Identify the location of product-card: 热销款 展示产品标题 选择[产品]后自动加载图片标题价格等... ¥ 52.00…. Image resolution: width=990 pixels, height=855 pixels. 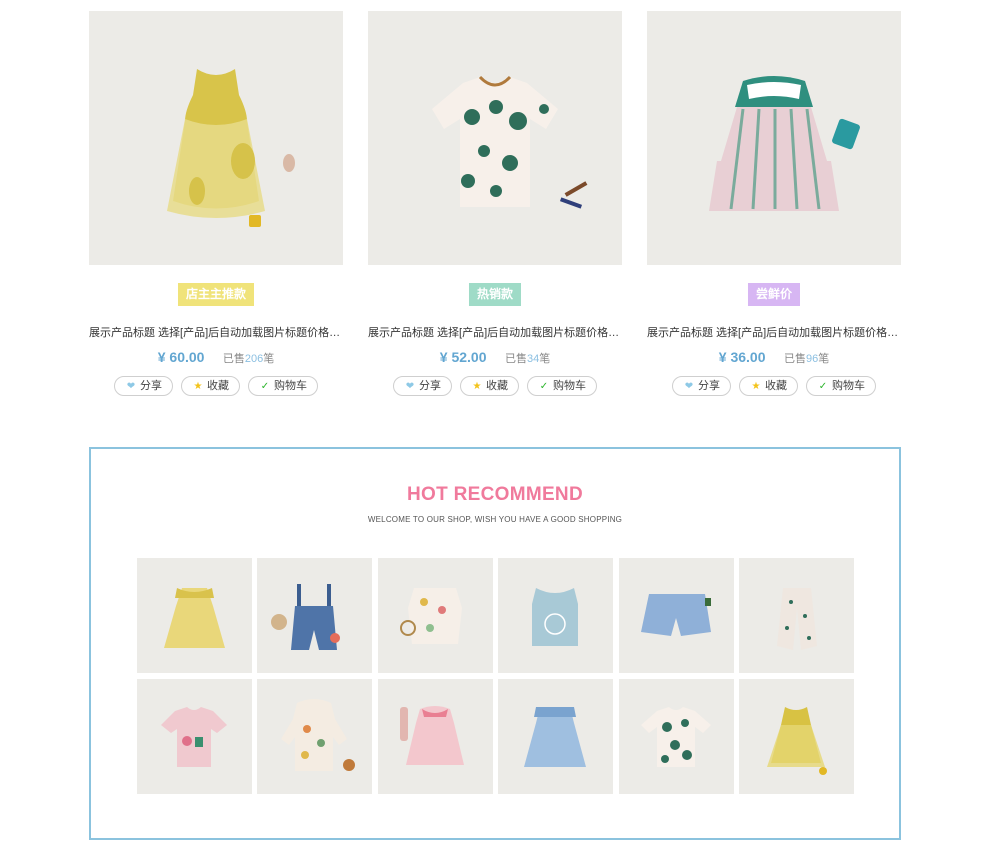
(495, 206).